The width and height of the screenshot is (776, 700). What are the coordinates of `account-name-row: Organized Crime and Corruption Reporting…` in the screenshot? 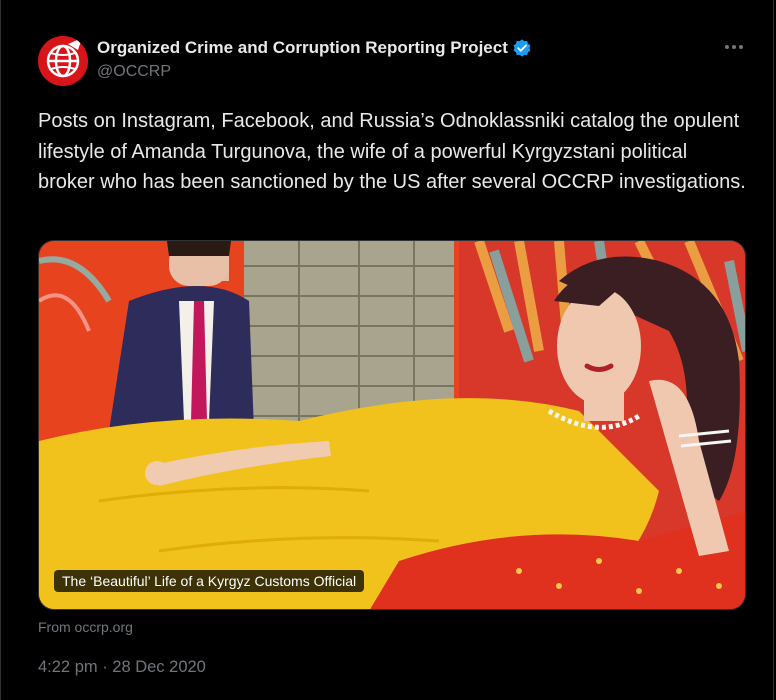 It's located at (314, 48).